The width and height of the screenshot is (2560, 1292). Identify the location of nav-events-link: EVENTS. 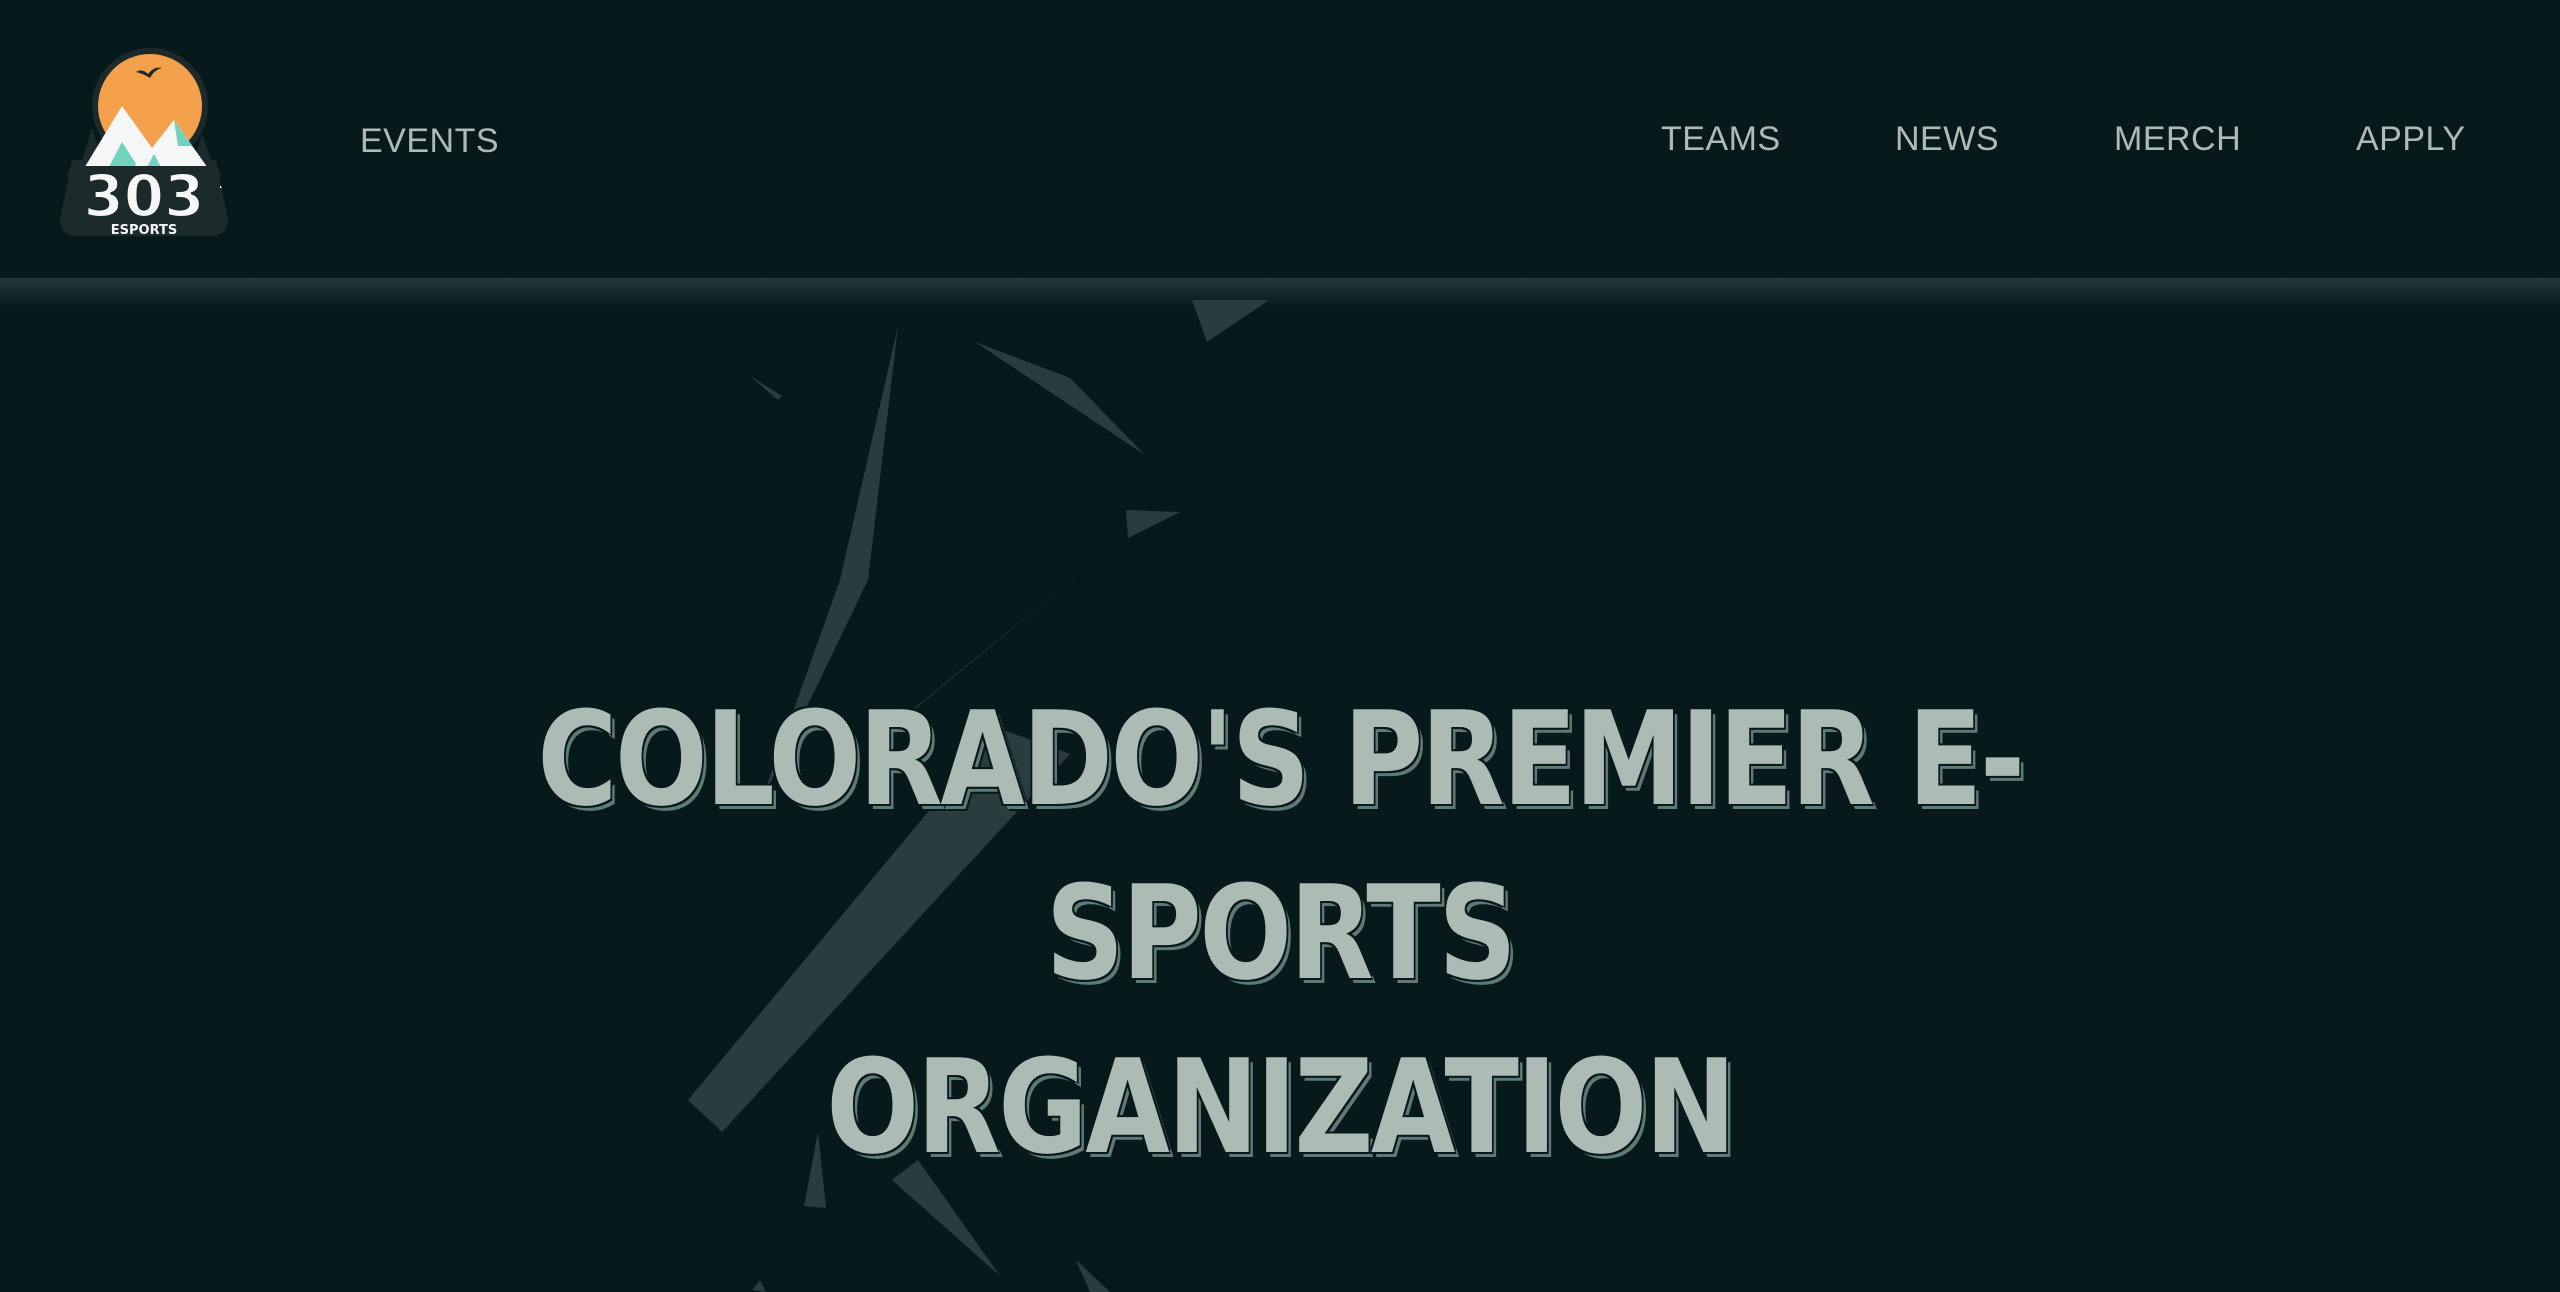
(429, 141).